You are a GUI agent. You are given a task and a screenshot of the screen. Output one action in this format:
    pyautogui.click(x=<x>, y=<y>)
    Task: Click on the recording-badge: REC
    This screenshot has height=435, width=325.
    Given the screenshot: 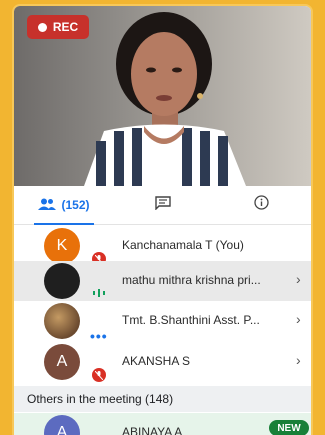 What is the action you would take?
    pyautogui.click(x=58, y=27)
    